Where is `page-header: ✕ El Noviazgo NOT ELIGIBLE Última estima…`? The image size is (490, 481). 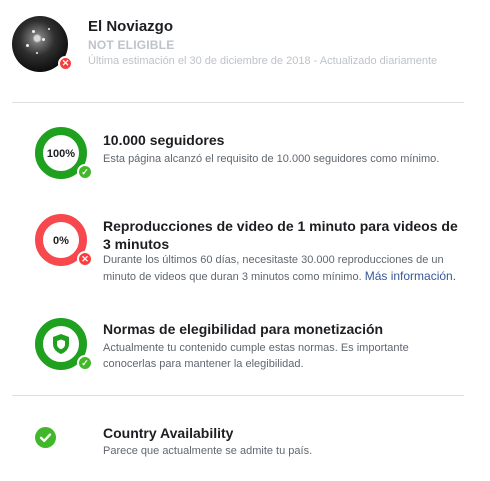 page-header: ✕ El Noviazgo NOT ELIGIBLE Última estima… is located at coordinates (247, 45).